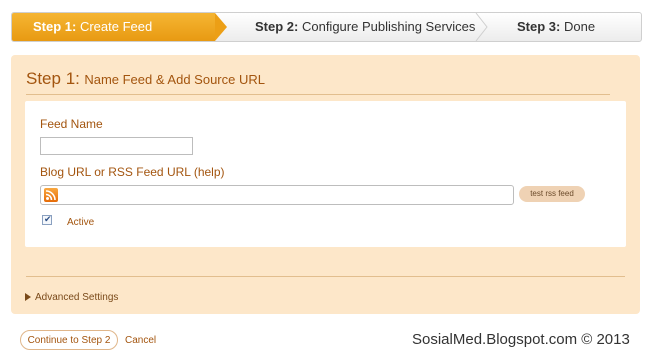  What do you see at coordinates (69, 340) in the screenshot?
I see `continue-to-step-2-button: Continue to Step 2` at bounding box center [69, 340].